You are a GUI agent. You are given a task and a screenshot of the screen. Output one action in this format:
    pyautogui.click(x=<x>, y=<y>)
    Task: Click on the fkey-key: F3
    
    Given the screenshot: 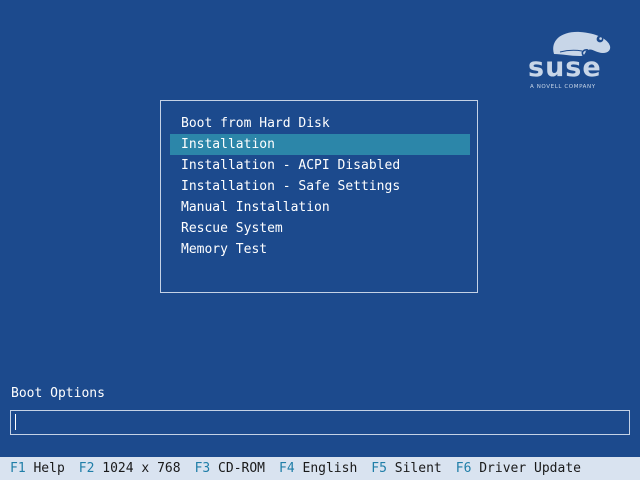 What is the action you would take?
    pyautogui.click(x=202, y=468)
    